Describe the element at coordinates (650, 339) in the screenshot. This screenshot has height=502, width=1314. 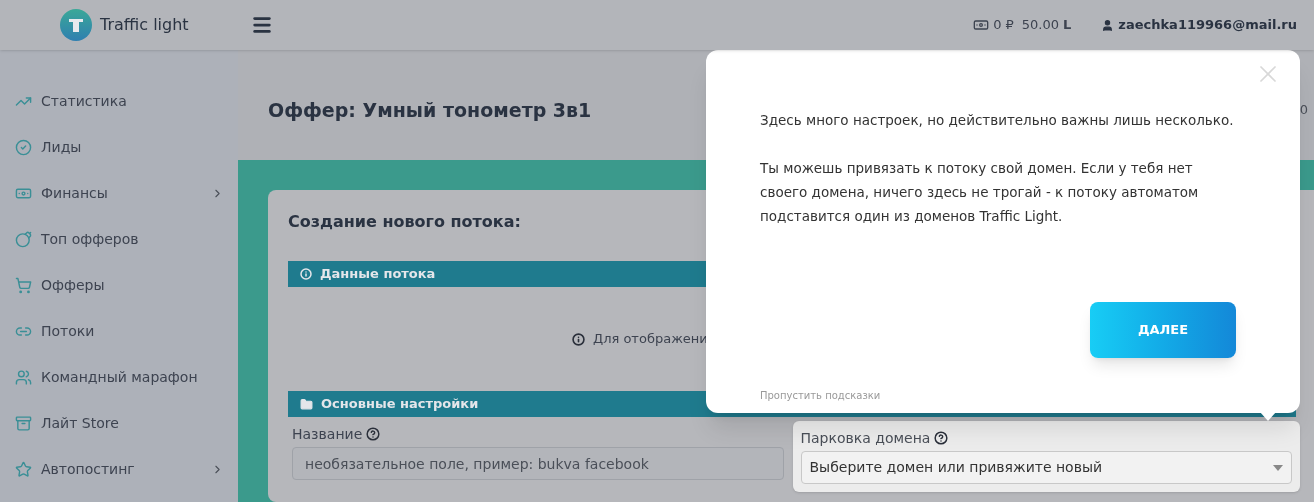
I see `info-text: Для отображени` at that location.